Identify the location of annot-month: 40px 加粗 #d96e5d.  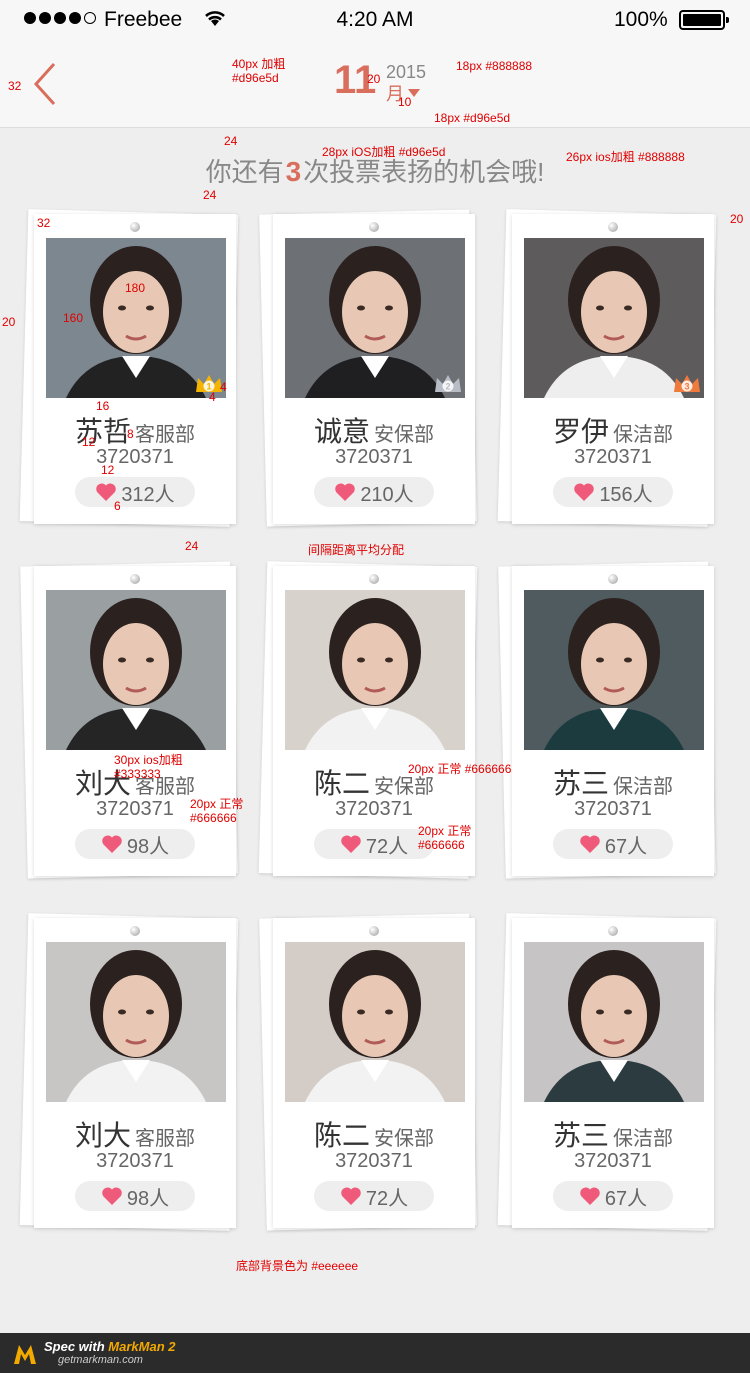
(259, 71).